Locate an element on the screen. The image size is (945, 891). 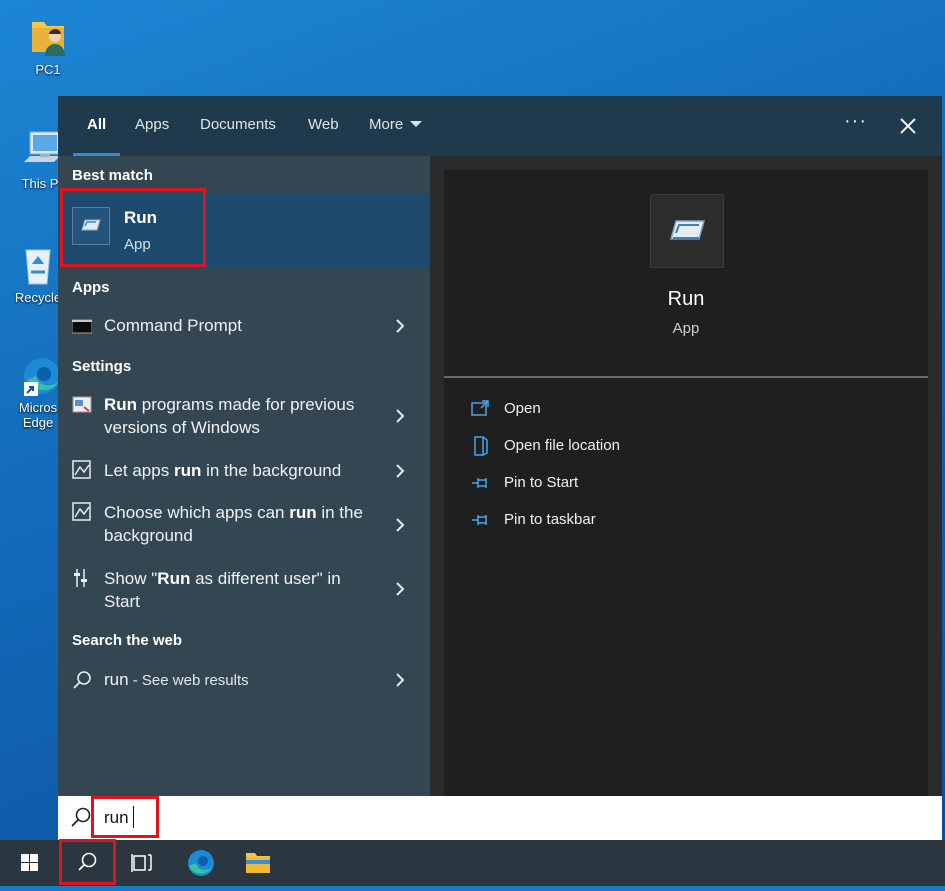
divider is located at coordinates (686, 377).